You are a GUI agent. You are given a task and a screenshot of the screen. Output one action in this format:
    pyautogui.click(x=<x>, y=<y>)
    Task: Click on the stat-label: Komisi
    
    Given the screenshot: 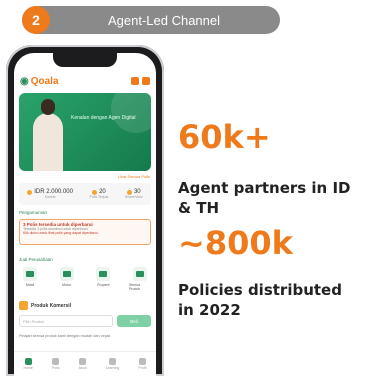 What is the action you would take?
    pyautogui.click(x=50, y=197)
    